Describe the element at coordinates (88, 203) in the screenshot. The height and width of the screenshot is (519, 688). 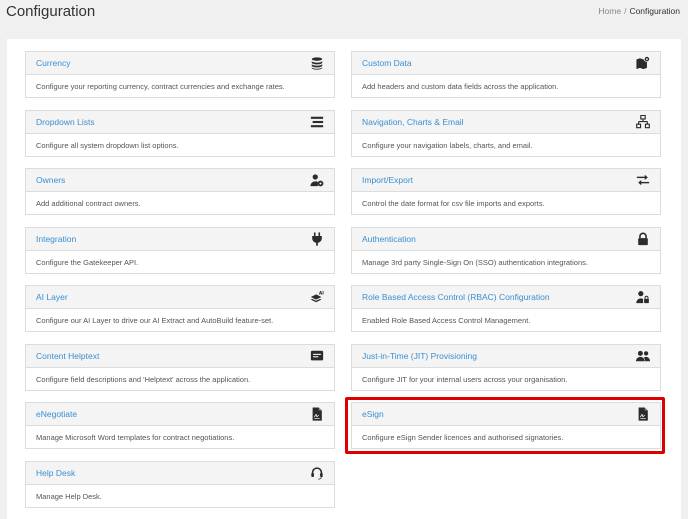
I see `card-description: Add additional contract owners.` at that location.